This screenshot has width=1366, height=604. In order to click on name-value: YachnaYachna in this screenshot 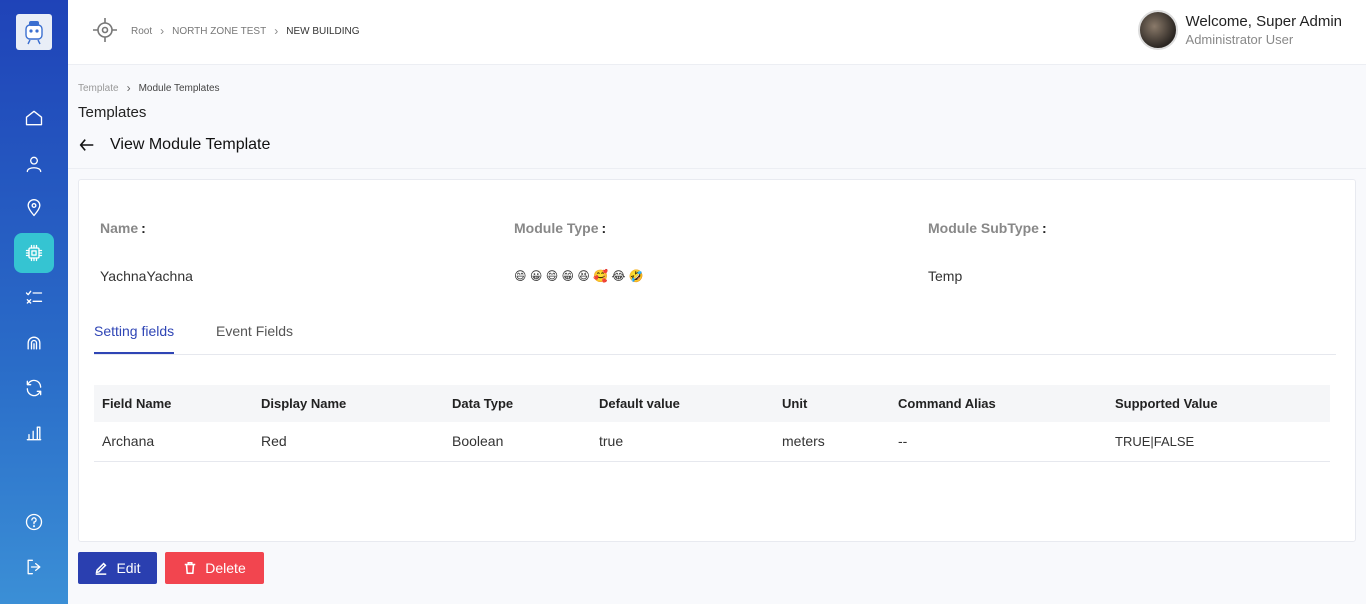, I will do `click(146, 276)`.